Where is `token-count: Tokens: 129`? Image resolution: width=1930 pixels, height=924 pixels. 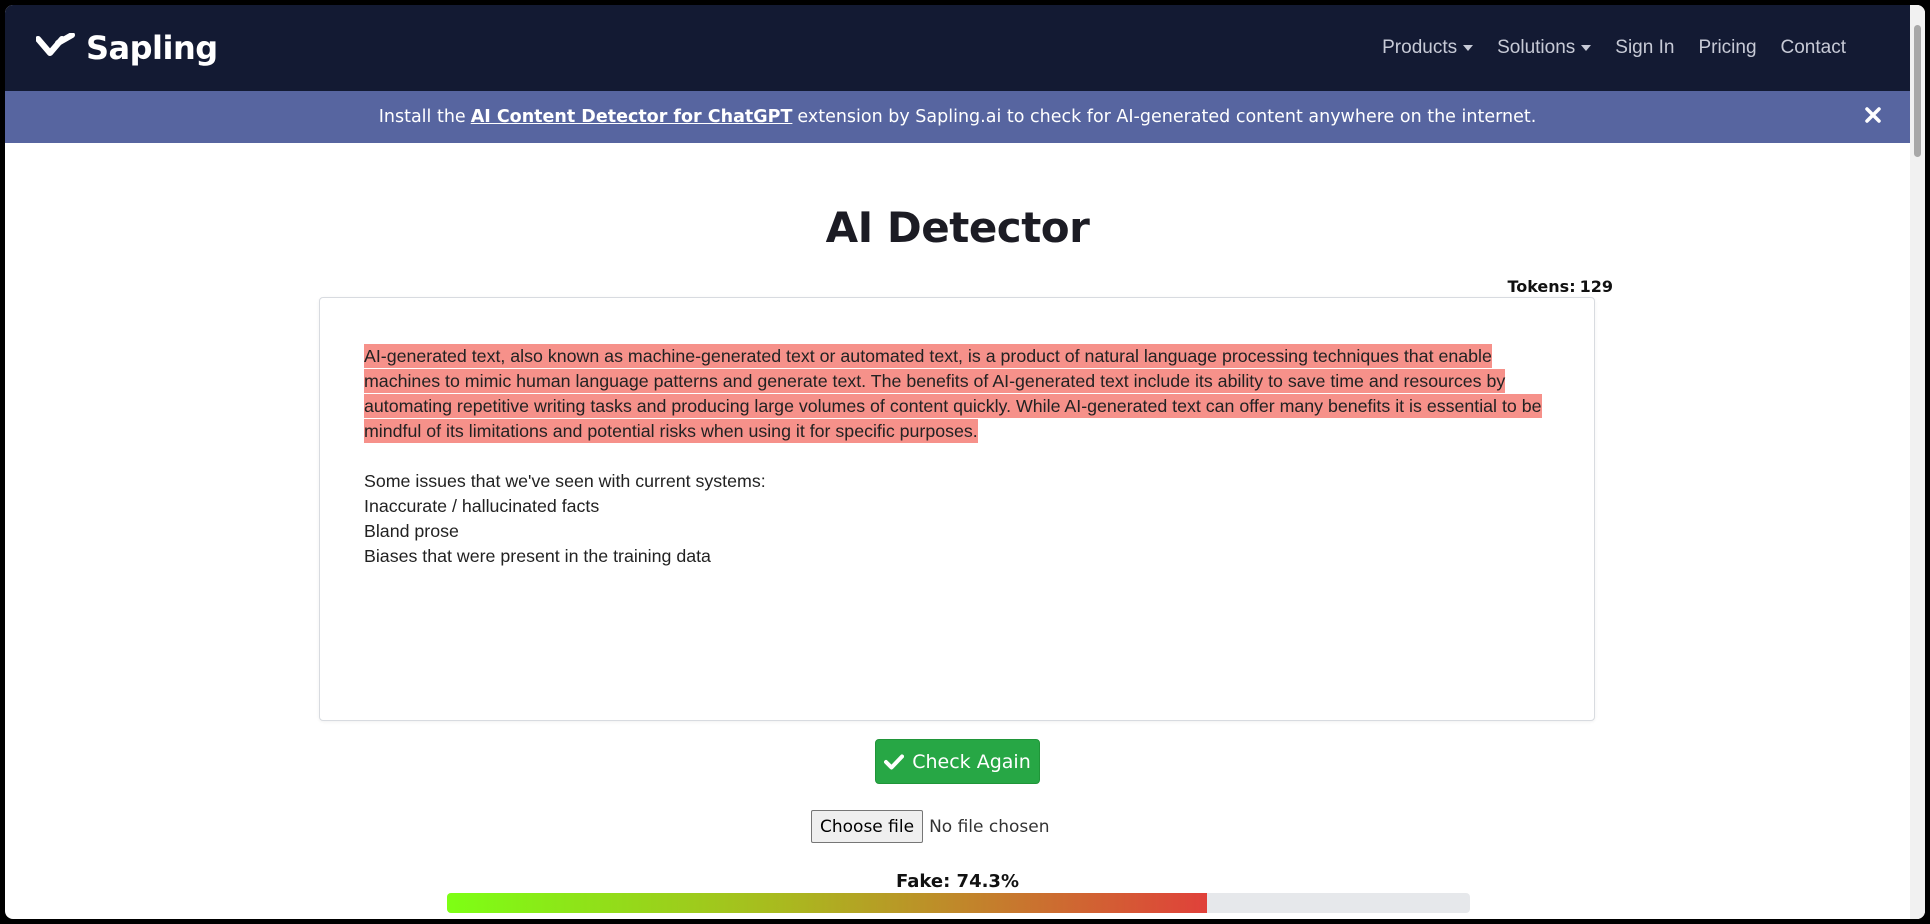
token-count: Tokens: 129 is located at coordinates (1558, 286).